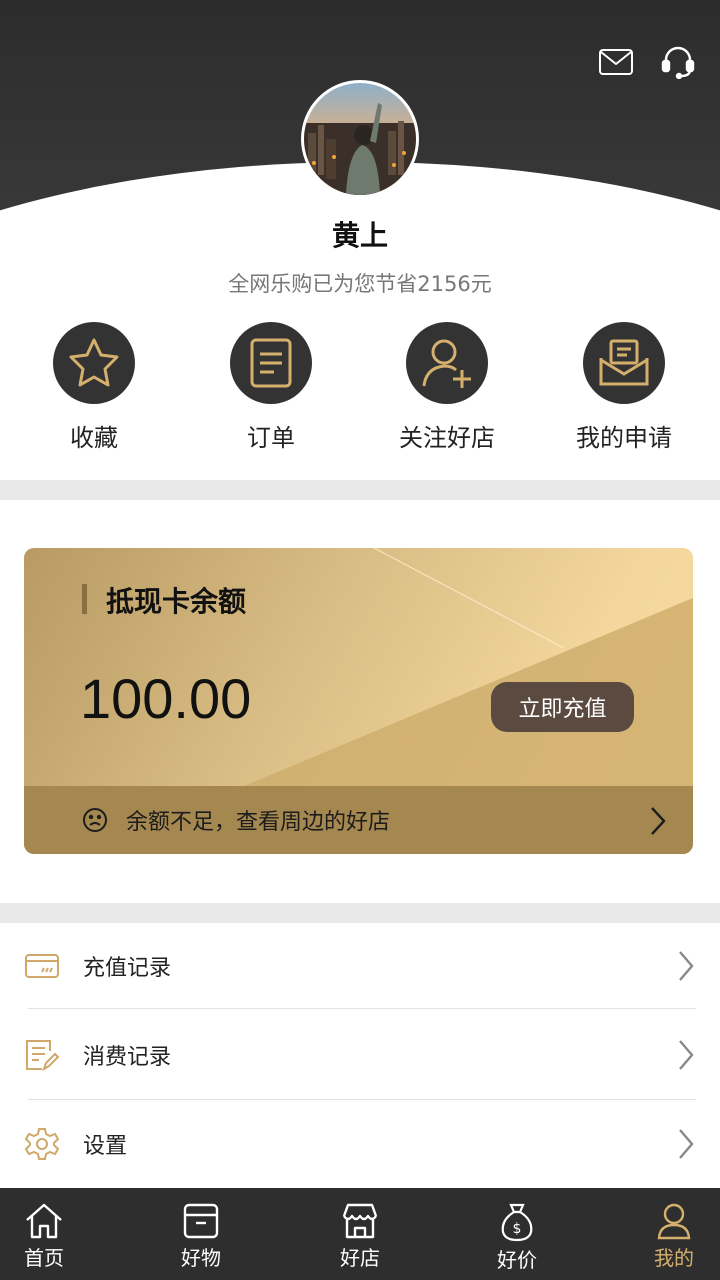  Describe the element at coordinates (42, 966) in the screenshot. I see `card-icon` at that location.